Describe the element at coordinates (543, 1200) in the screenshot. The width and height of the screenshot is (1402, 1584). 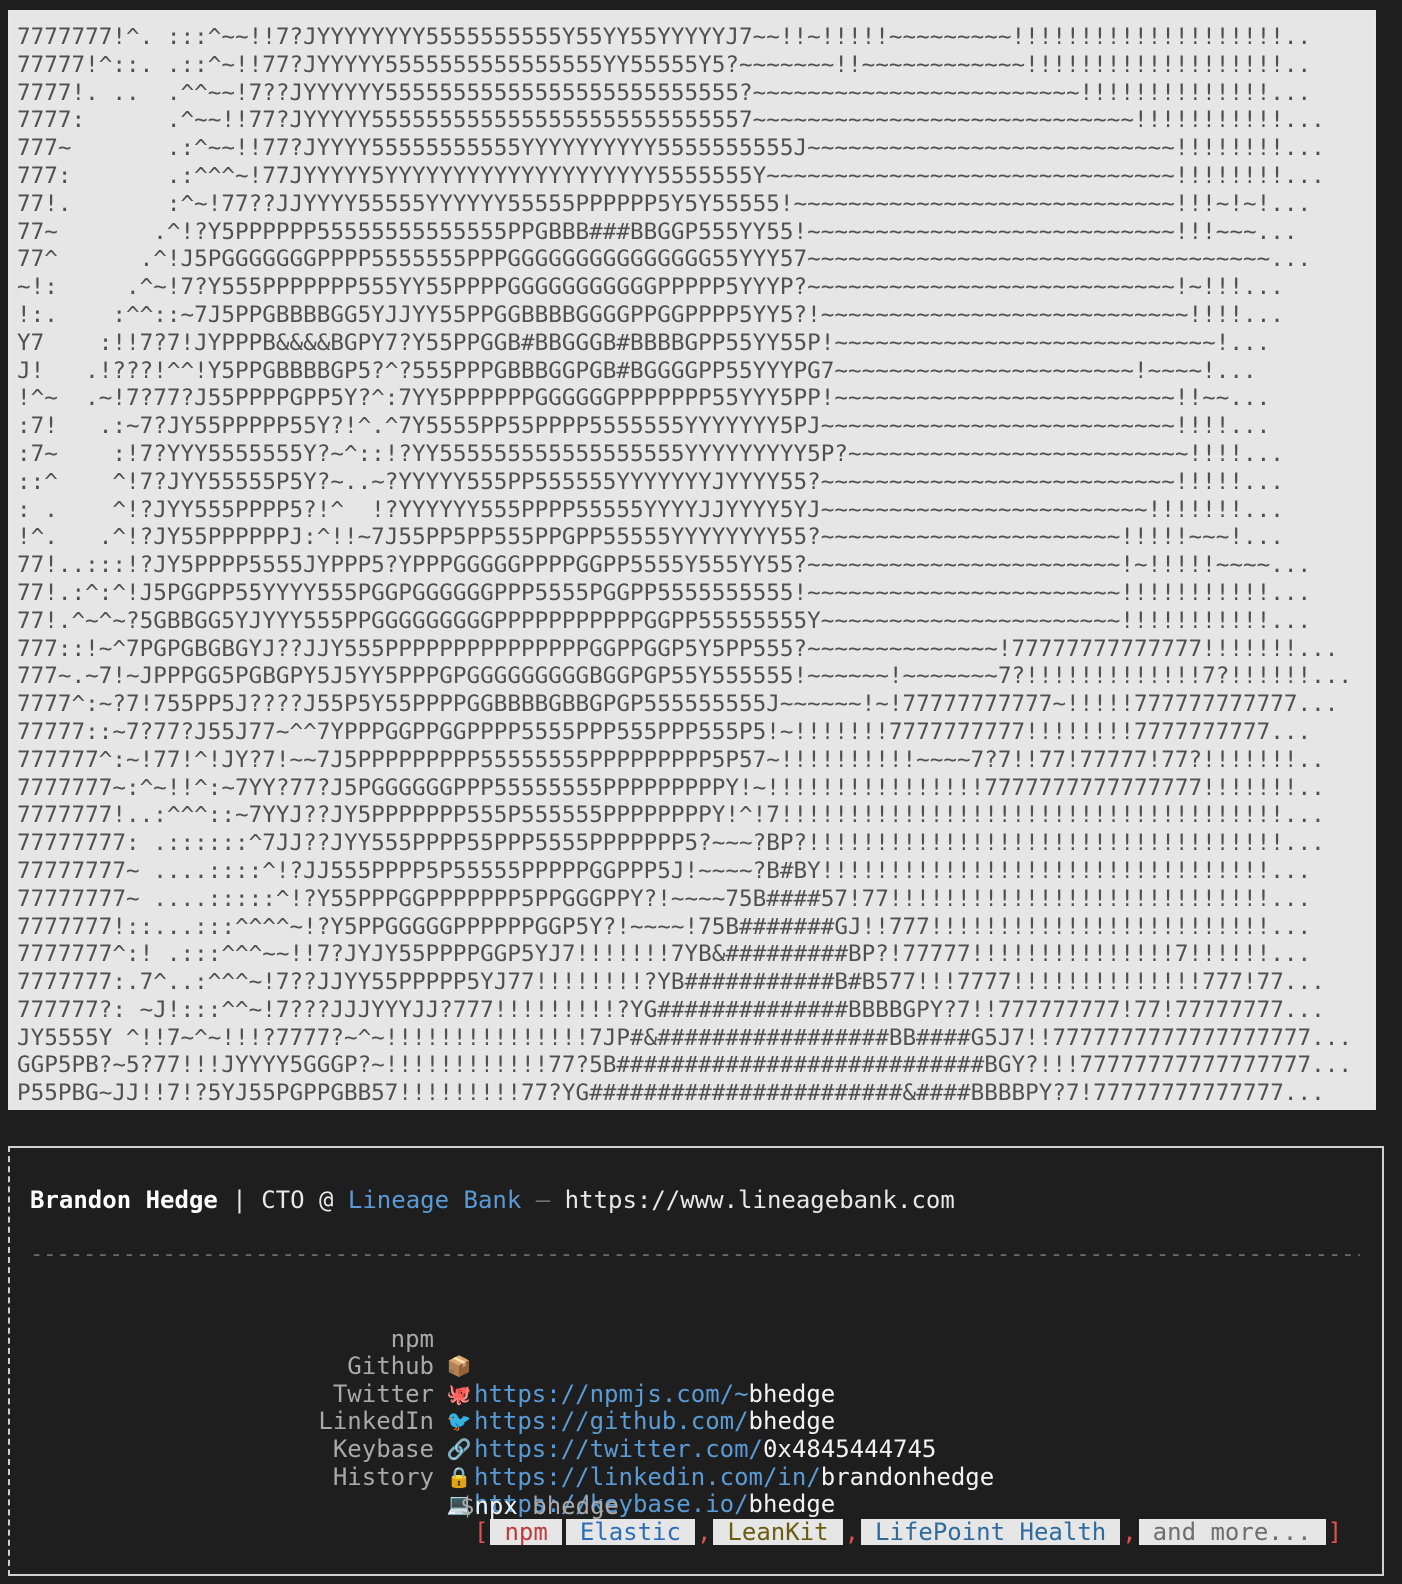
I see `header-dash: –` at that location.